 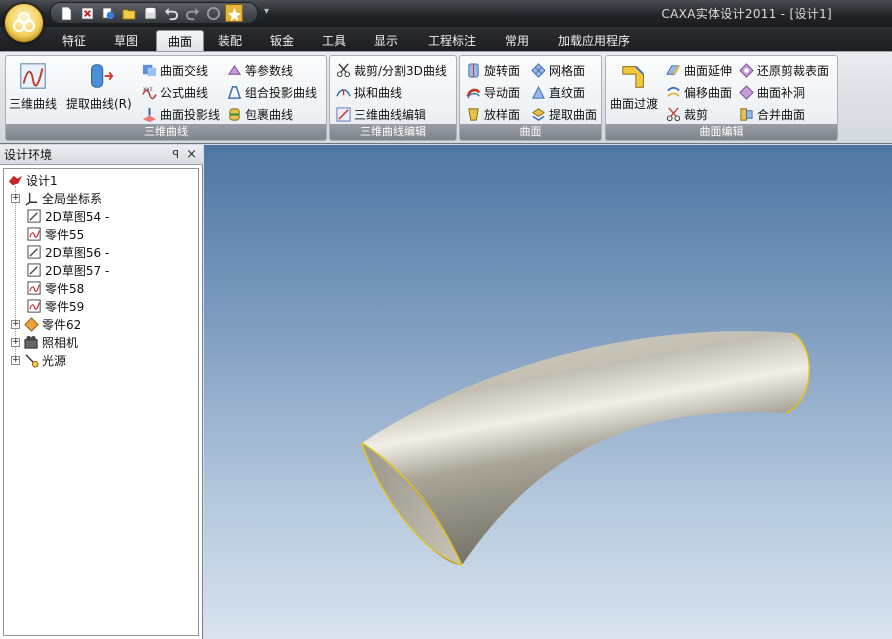 What do you see at coordinates (538, 114) in the screenshot?
I see `extract-surface-icon` at bounding box center [538, 114].